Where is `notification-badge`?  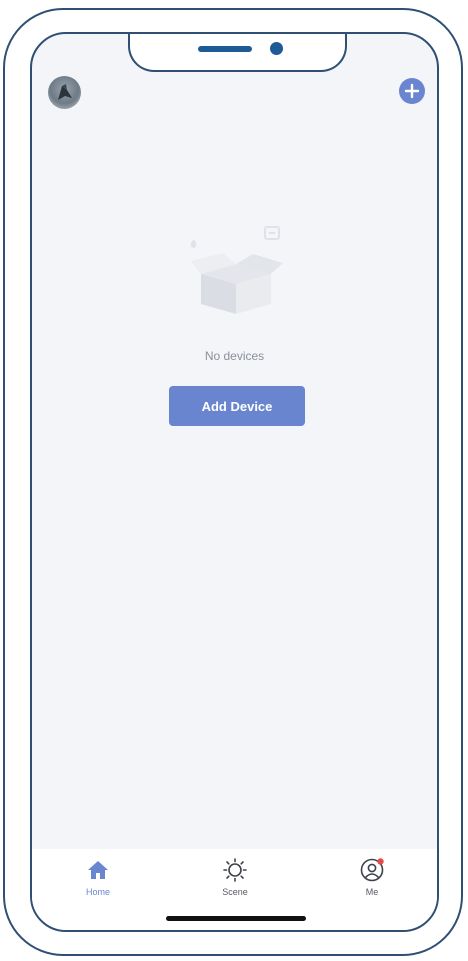 notification-badge is located at coordinates (380, 861).